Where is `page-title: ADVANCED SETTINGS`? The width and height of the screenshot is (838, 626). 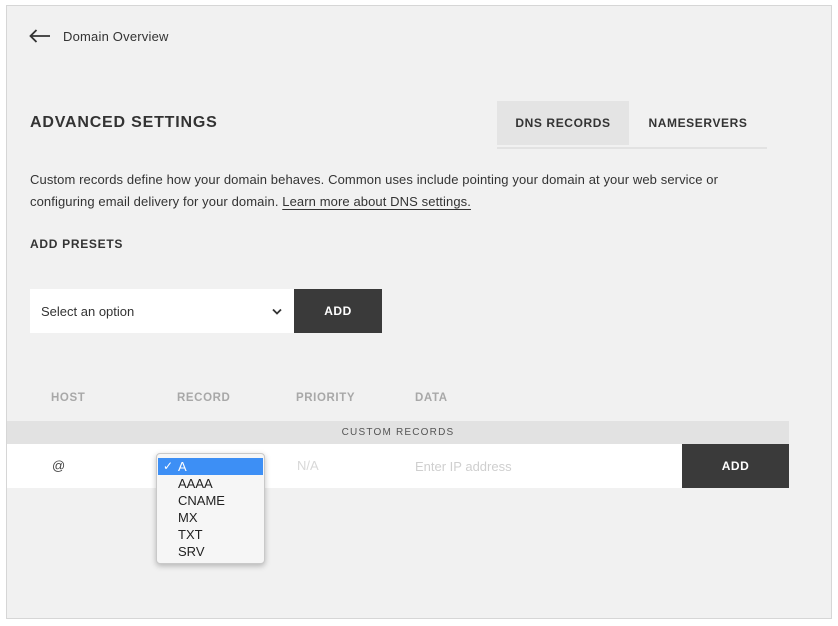
page-title: ADVANCED SETTINGS is located at coordinates (124, 122).